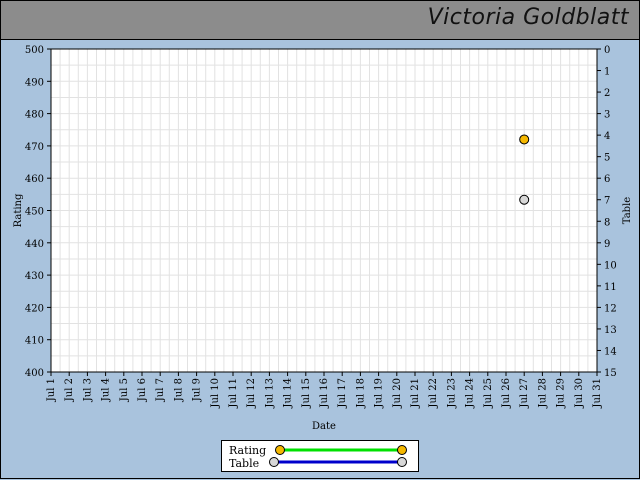 This screenshot has width=640, height=480. I want to click on x-axis-tick-label: Jul 10, so click(215, 393).